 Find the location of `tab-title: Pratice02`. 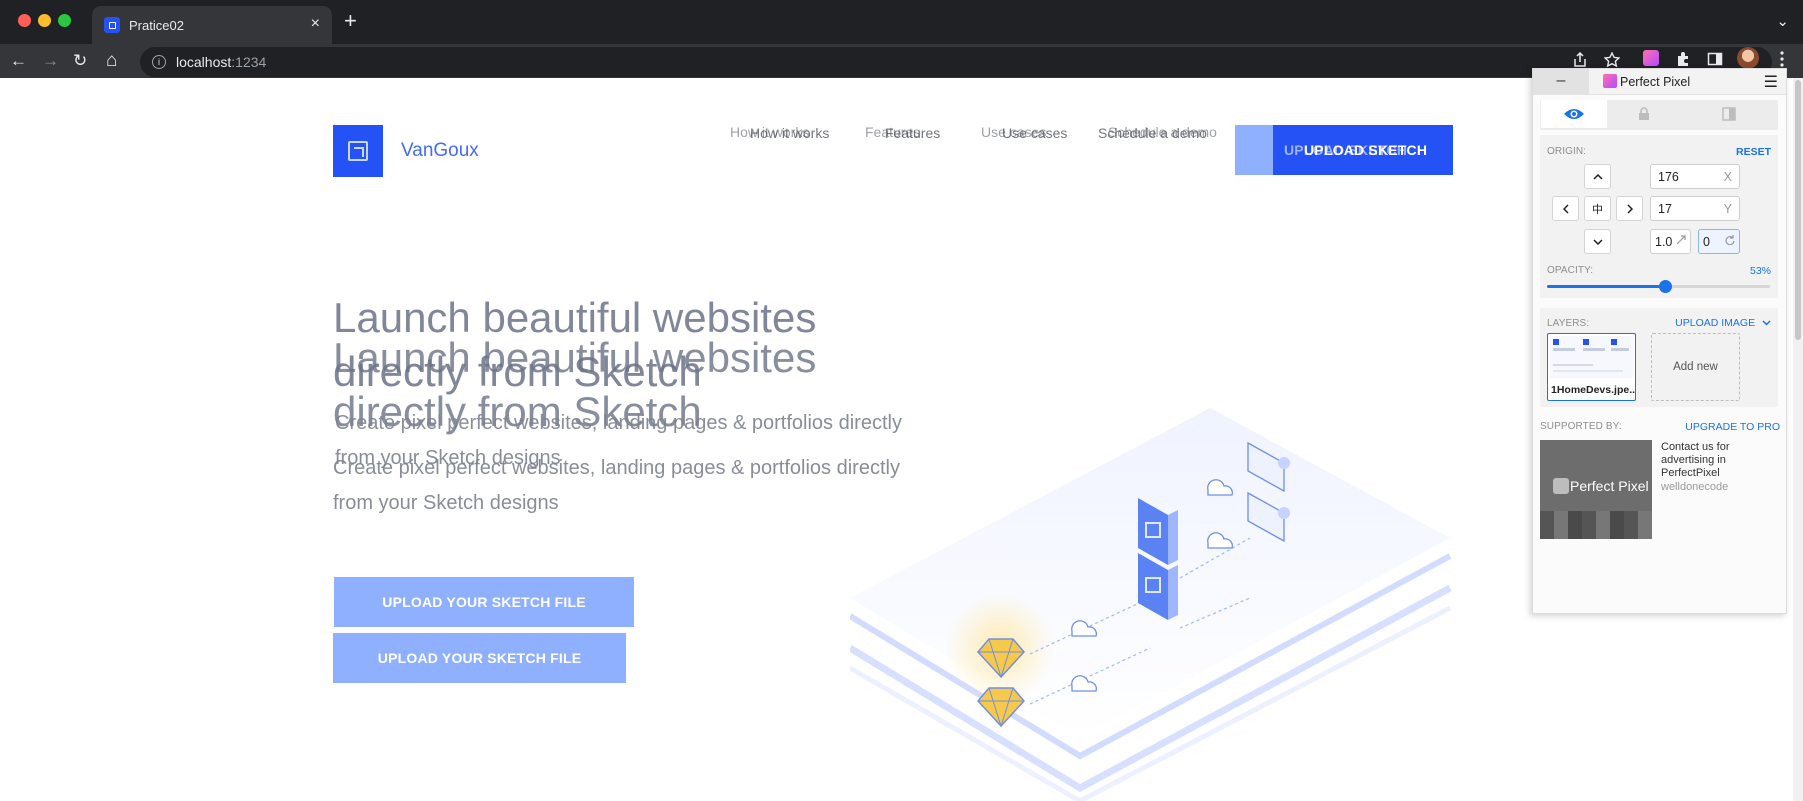

tab-title: Pratice02 is located at coordinates (156, 25).